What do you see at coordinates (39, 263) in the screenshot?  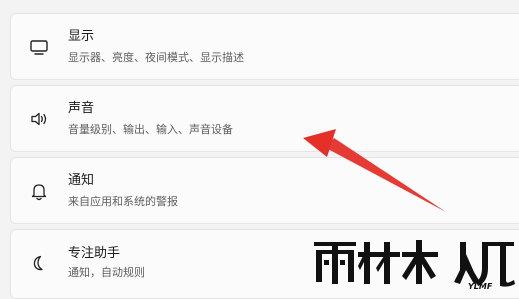 I see `moon-icon` at bounding box center [39, 263].